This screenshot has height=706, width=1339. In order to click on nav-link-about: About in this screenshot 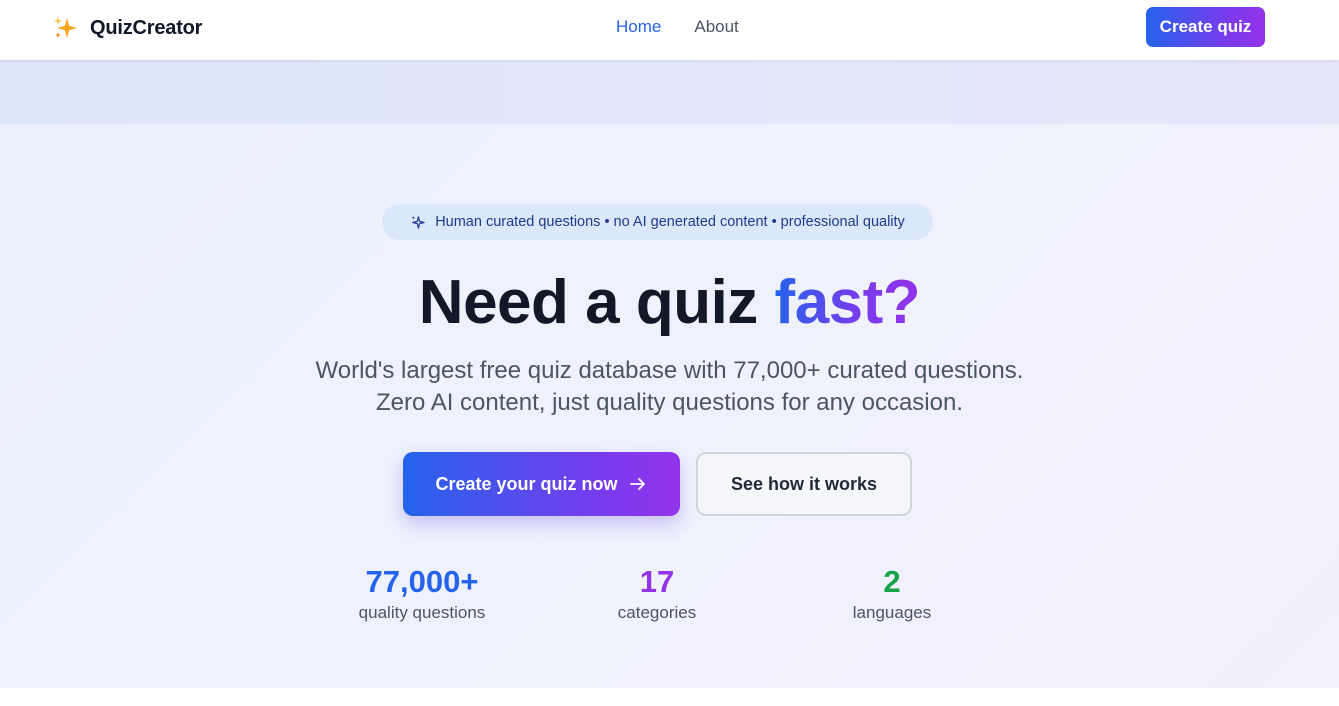, I will do `click(716, 27)`.